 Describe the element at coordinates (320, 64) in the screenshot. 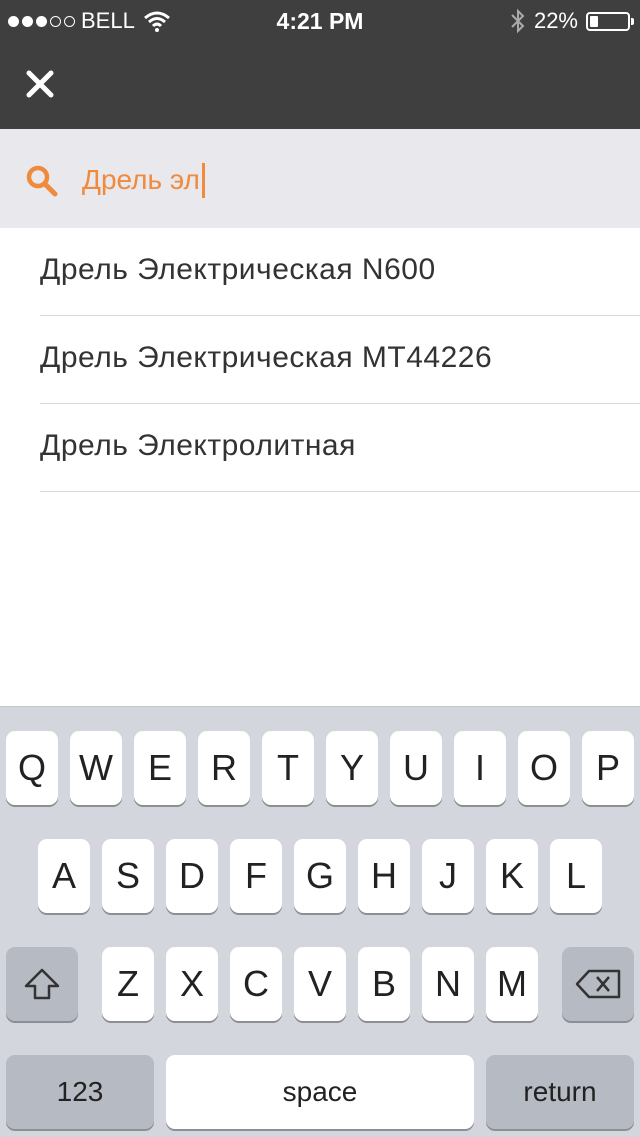

I see `top-bar: BELL 4:21 PM 22%` at that location.